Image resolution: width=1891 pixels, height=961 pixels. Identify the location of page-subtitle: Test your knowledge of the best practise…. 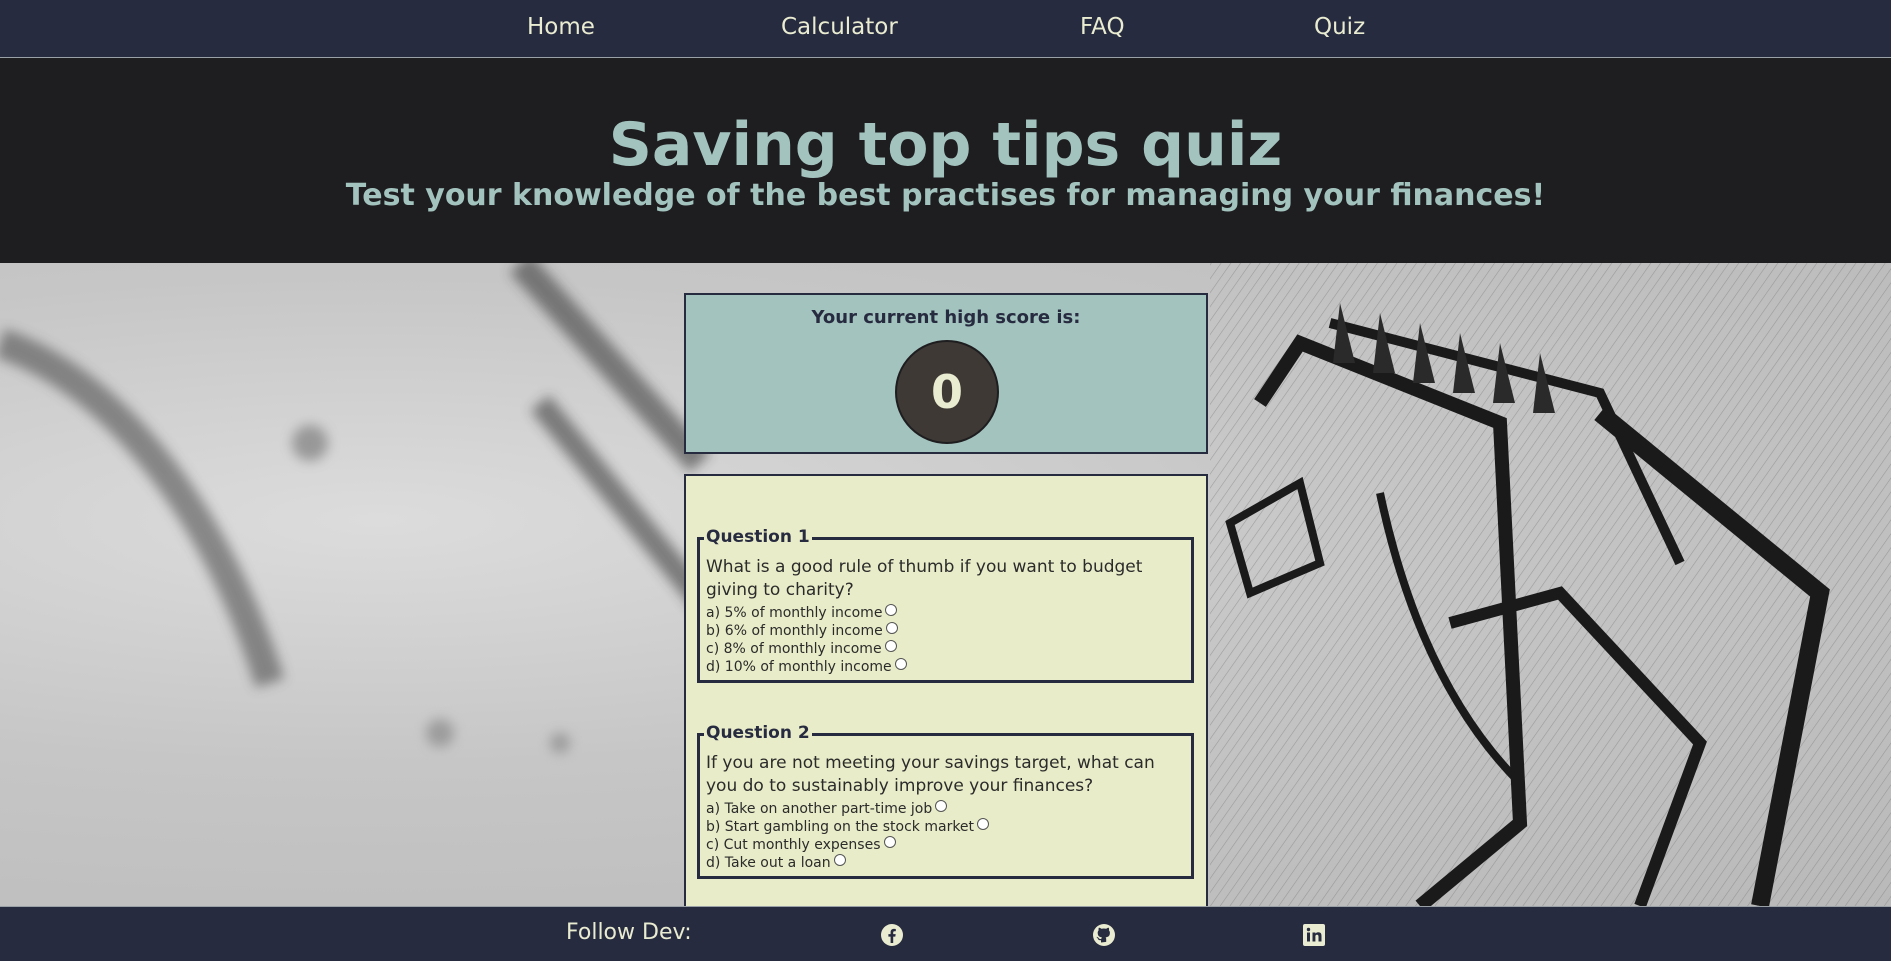
(945, 195).